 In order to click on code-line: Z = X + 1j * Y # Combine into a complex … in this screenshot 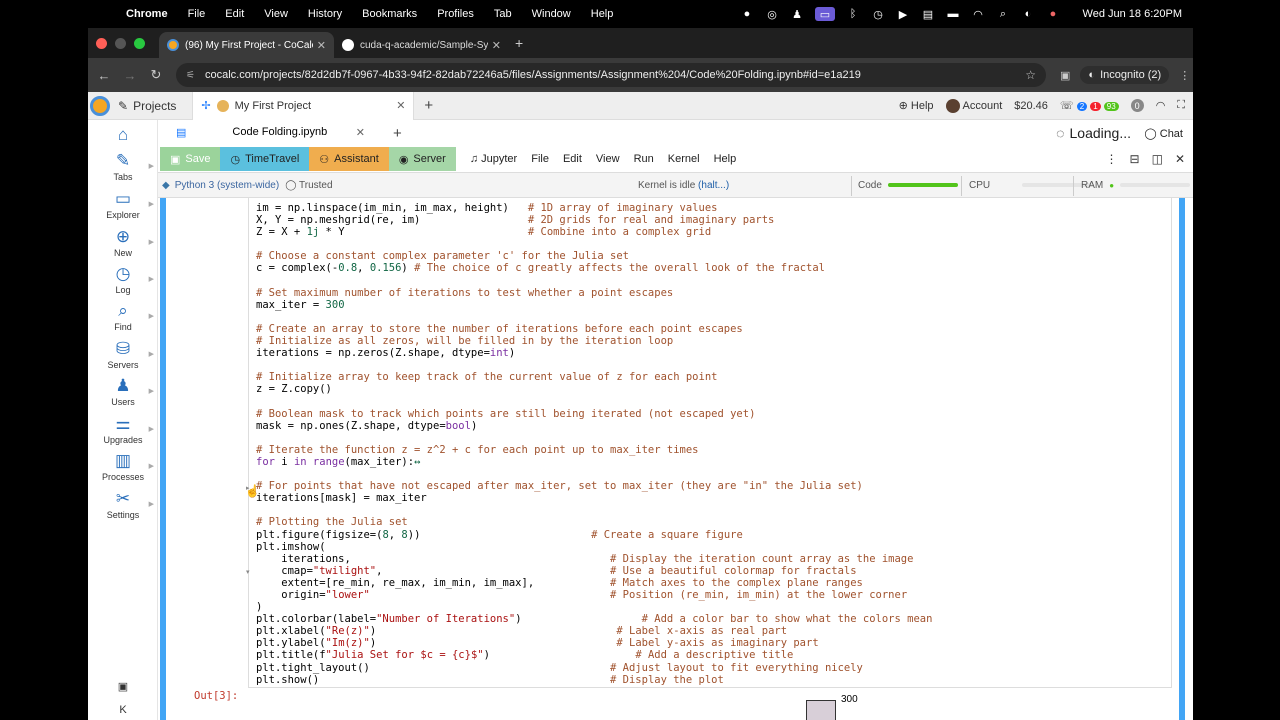, I will do `click(594, 232)`.